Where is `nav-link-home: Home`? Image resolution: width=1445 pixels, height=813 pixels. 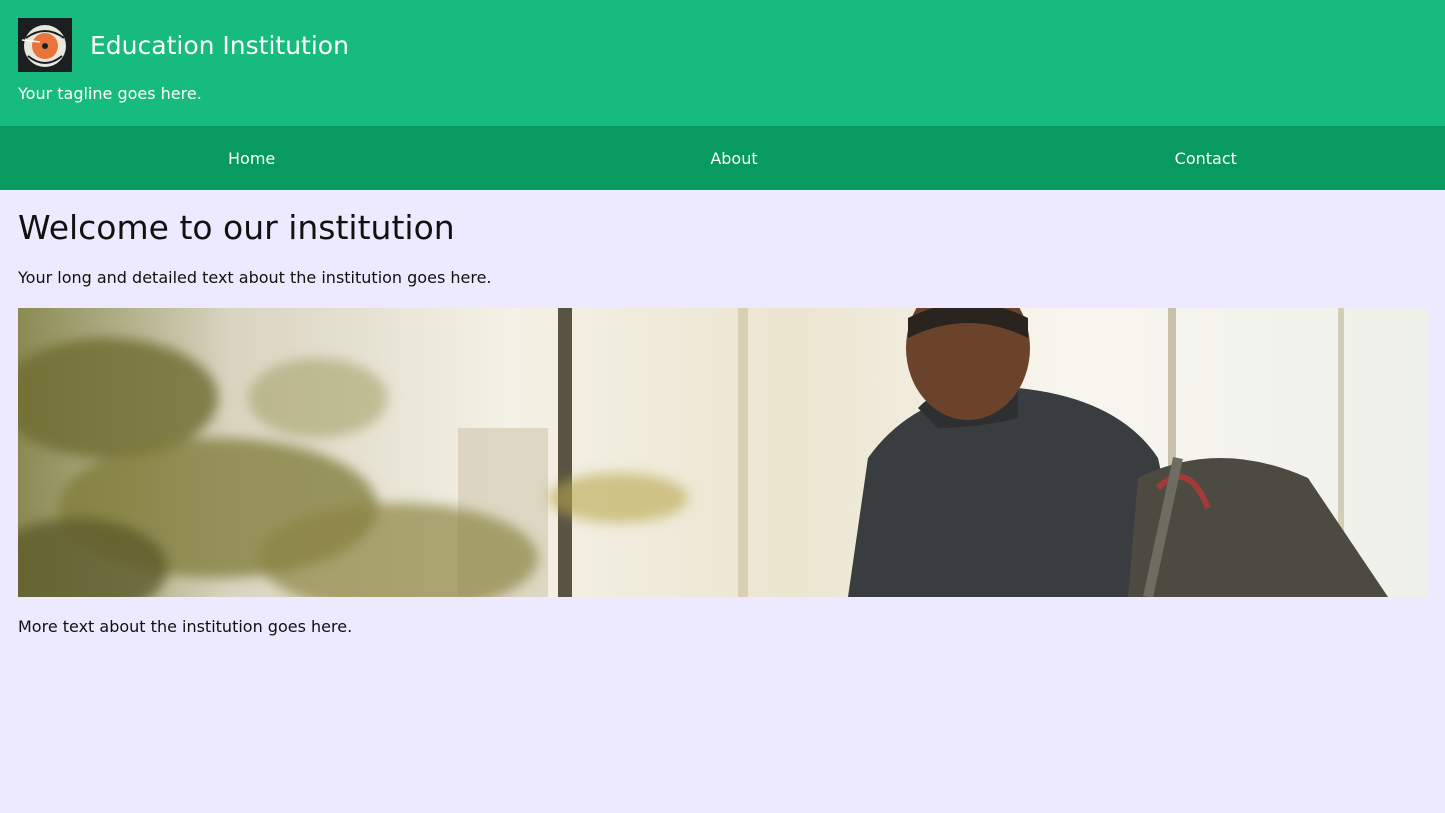 nav-link-home: Home is located at coordinates (249, 158).